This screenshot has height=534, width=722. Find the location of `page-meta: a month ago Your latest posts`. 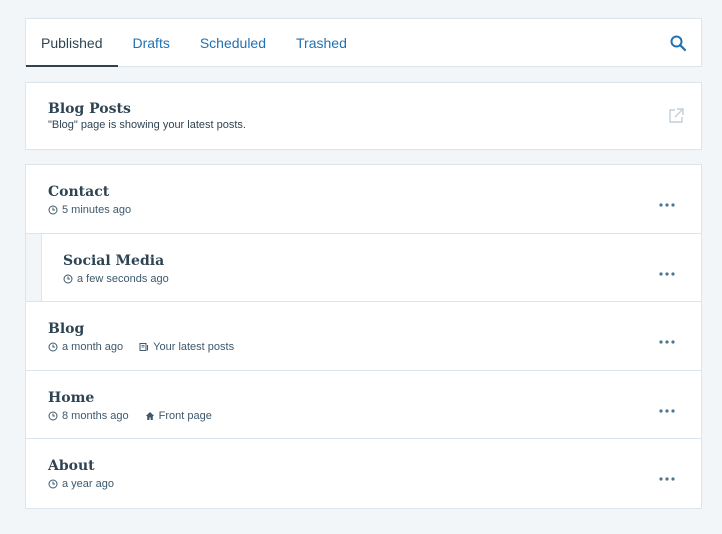

page-meta: a month ago Your latest posts is located at coordinates (363, 347).